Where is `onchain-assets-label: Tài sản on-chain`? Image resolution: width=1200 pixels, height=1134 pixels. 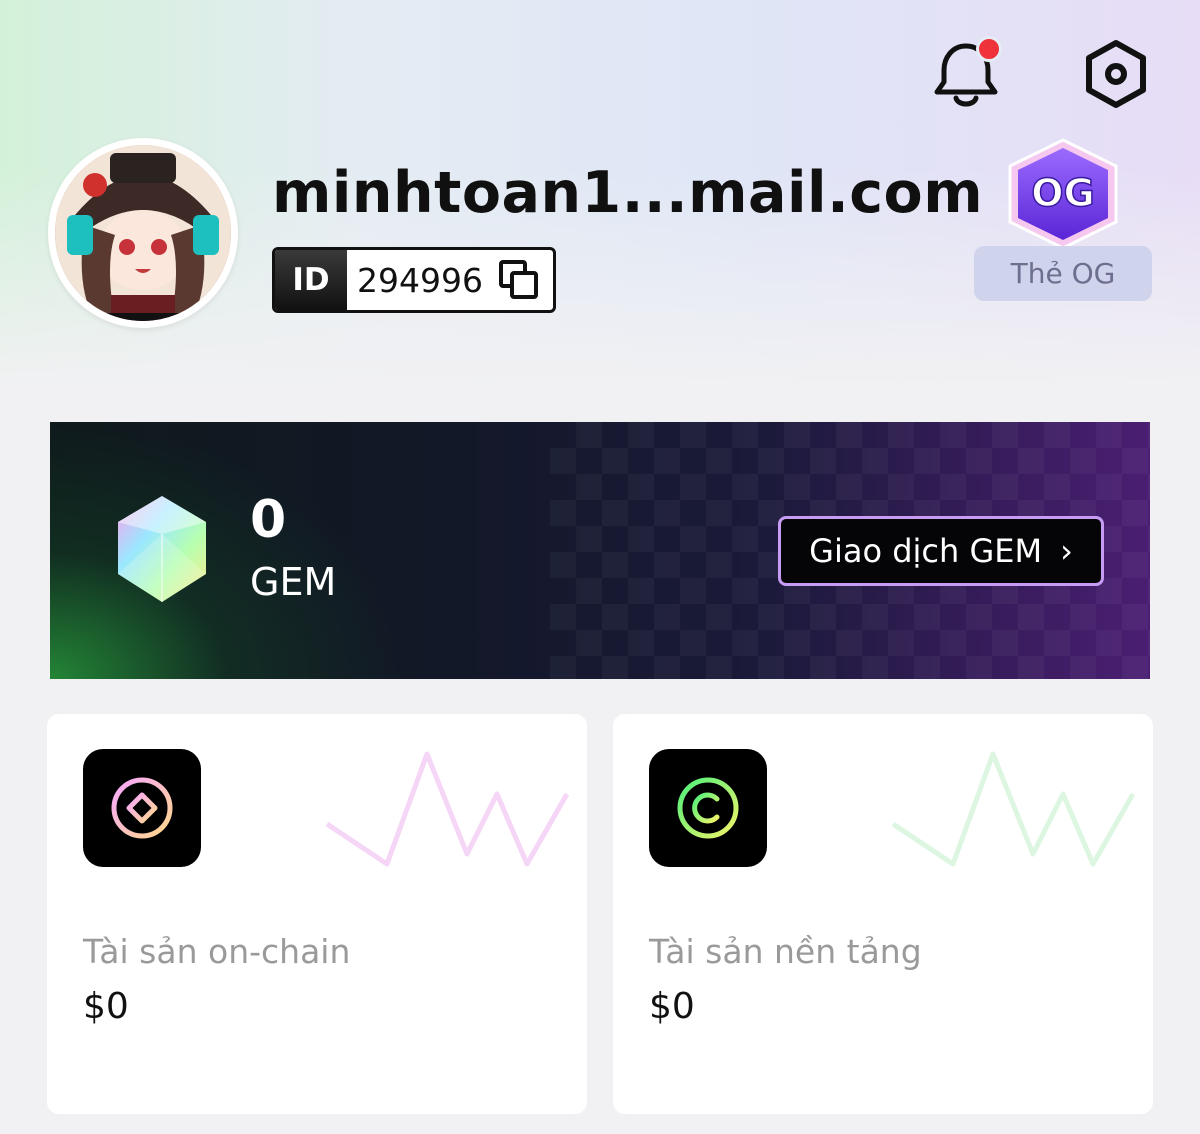
onchain-assets-label: Tài sản on-chain is located at coordinates (217, 951).